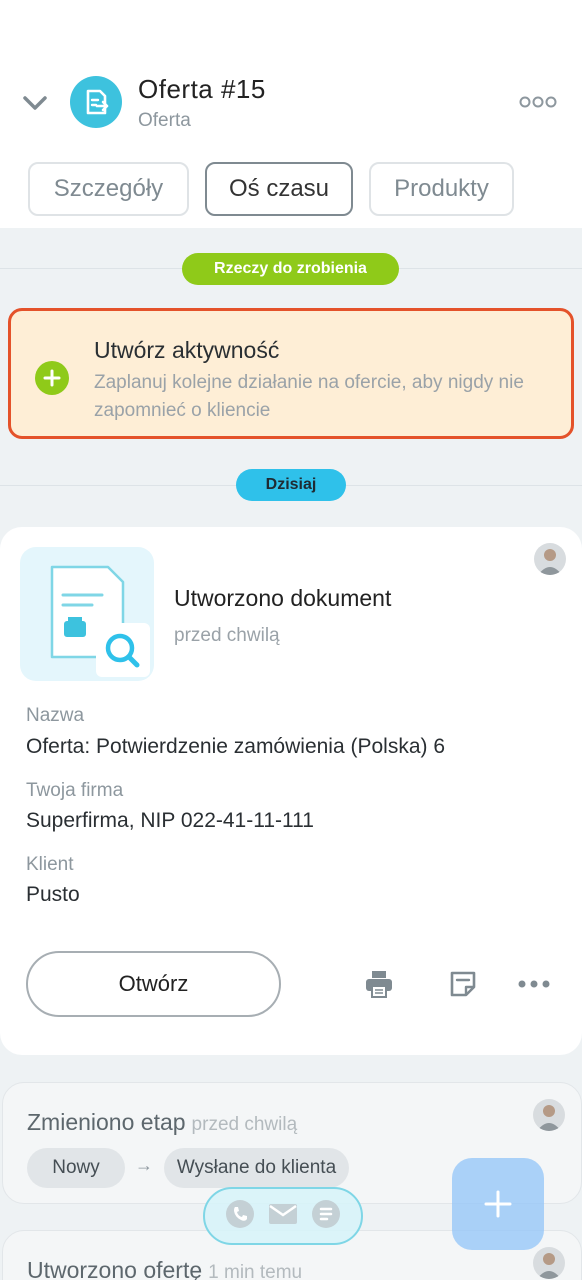  I want to click on tab-bar: Szczegóły Oś czasu Produkty, so click(291, 189).